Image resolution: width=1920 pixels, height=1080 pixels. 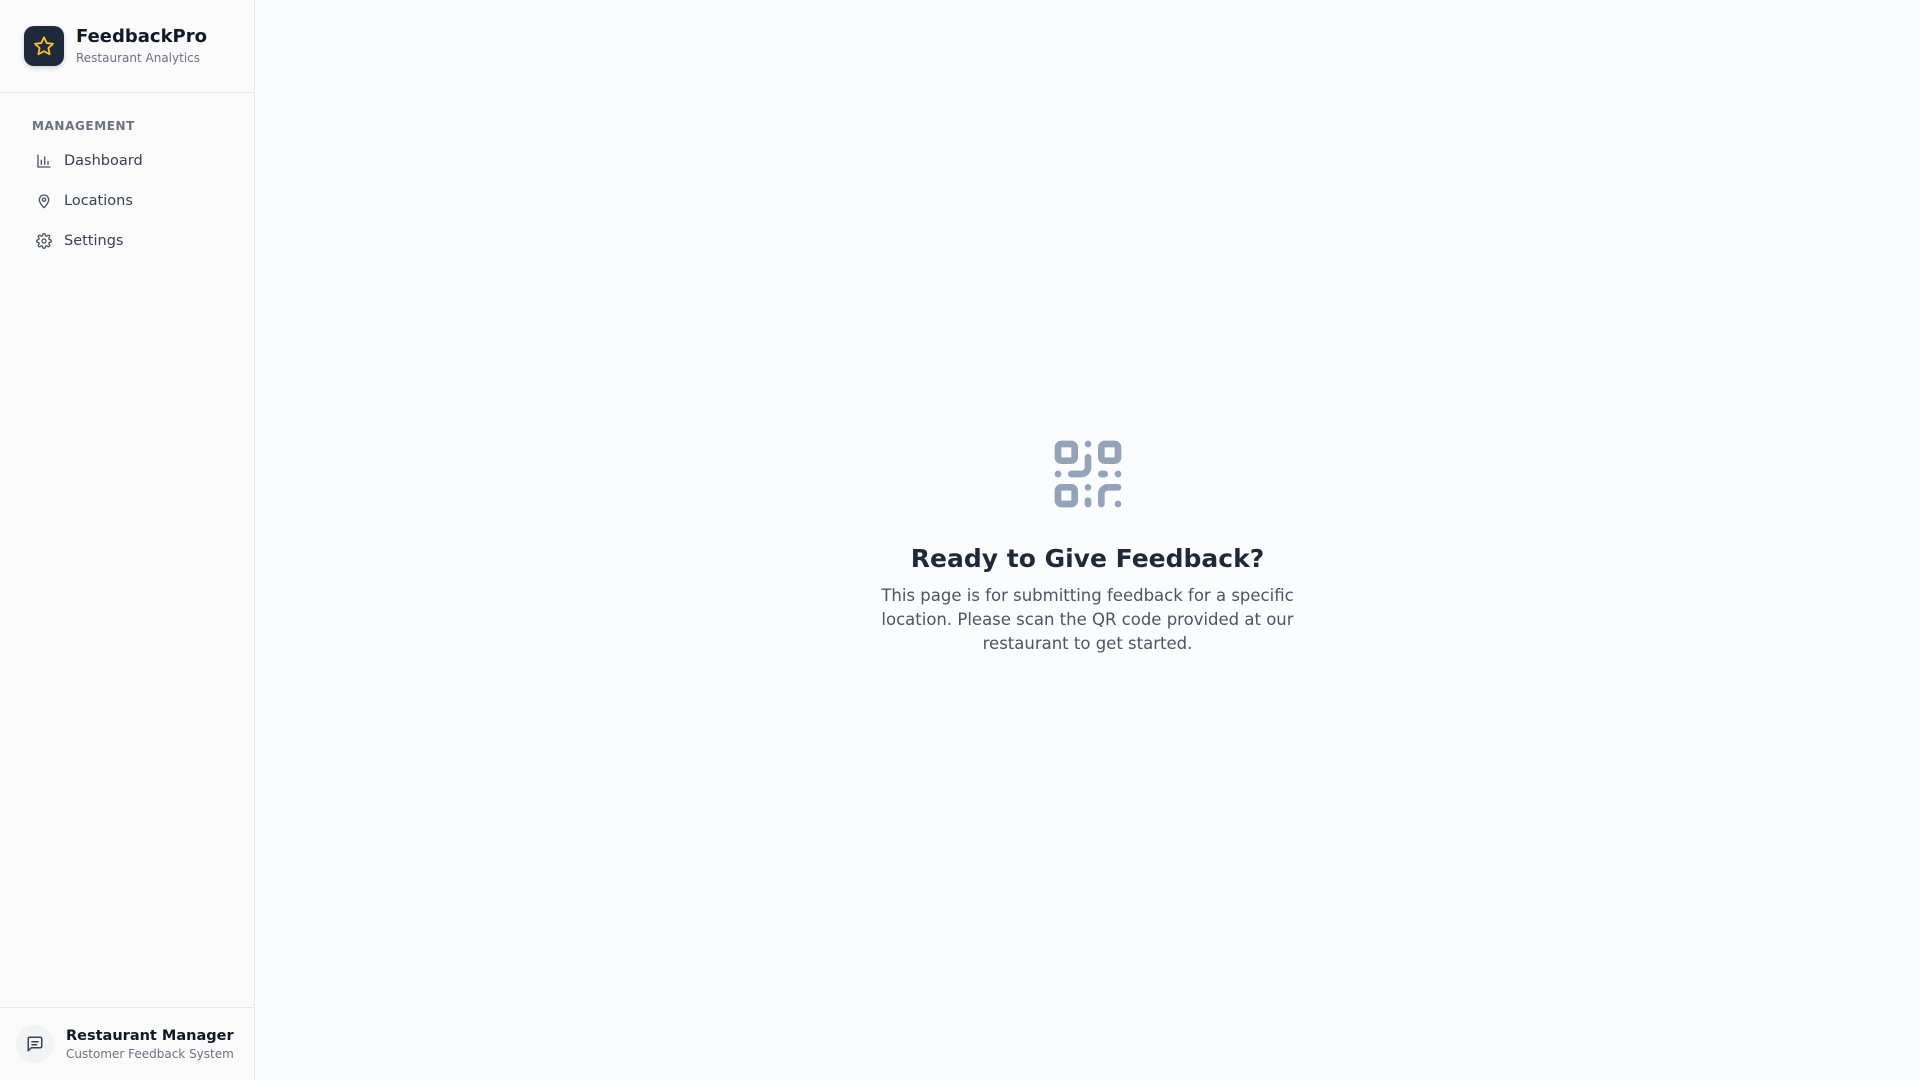 I want to click on brand-header: FeedbackPro Restaurant Analytics, so click(x=127, y=46).